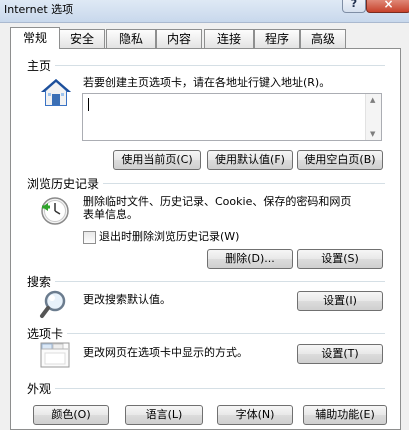  Describe the element at coordinates (71, 415) in the screenshot. I see `colors-button: 颜色(O)` at that location.